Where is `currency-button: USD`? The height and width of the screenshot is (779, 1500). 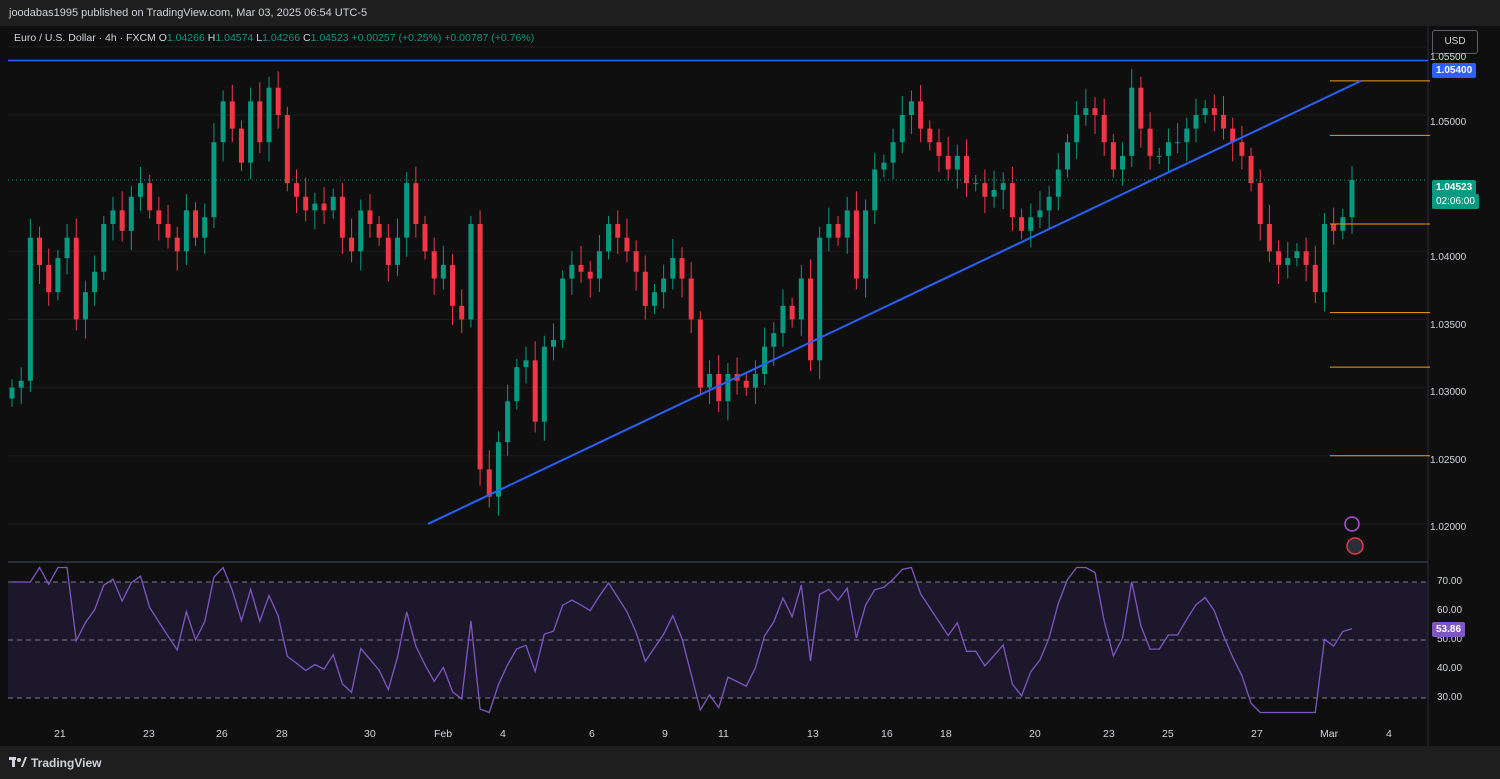 currency-button: USD is located at coordinates (1455, 42).